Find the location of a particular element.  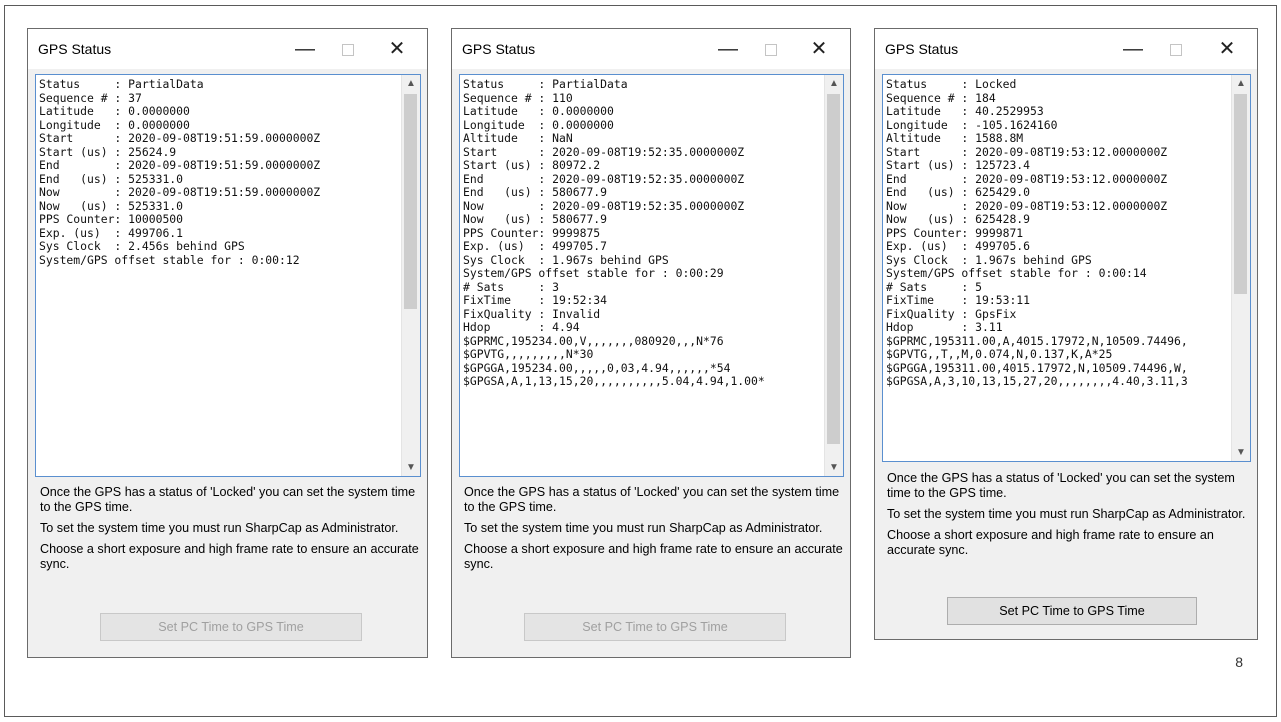

status-line: FixQuality : GpsFix is located at coordinates (951, 313).